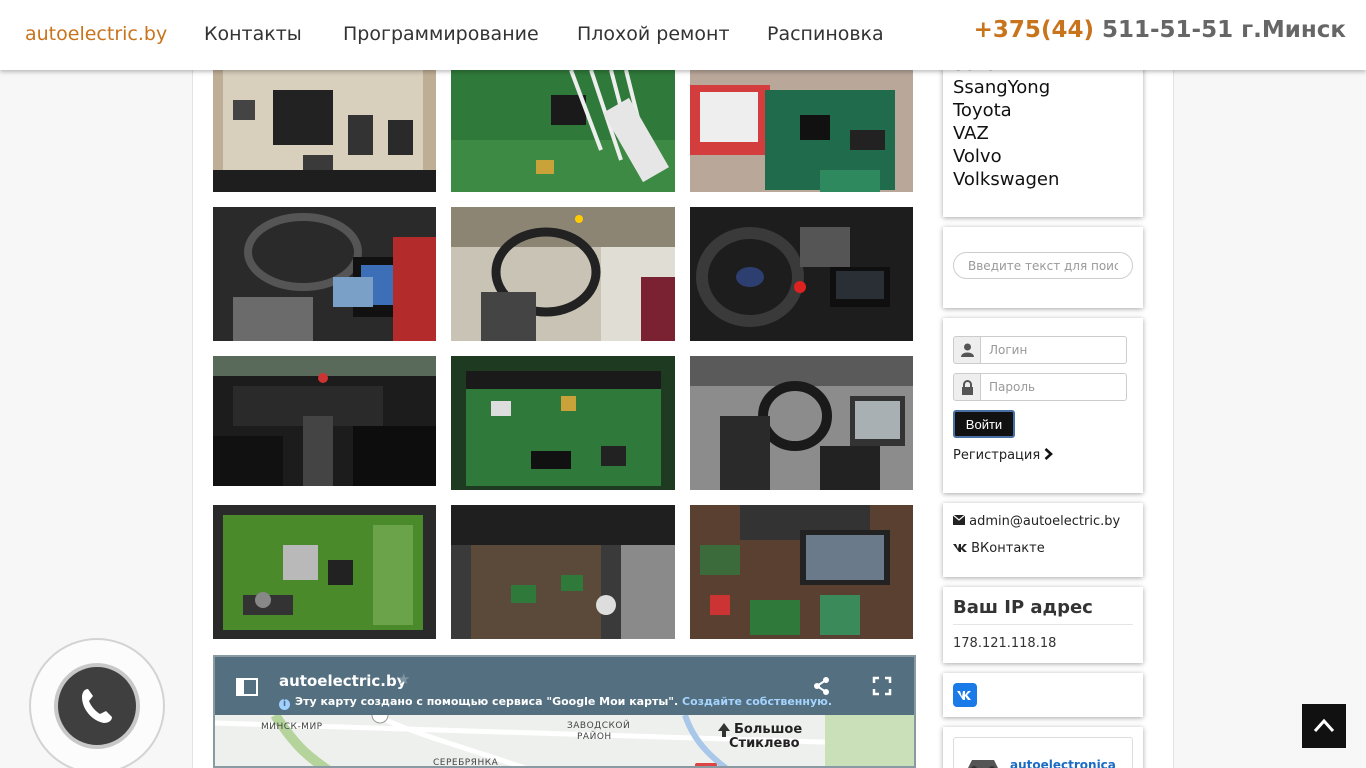 This screenshot has width=1366, height=768. What do you see at coordinates (1043, 752) in the screenshot?
I see `partner-banner: autoelectronica` at bounding box center [1043, 752].